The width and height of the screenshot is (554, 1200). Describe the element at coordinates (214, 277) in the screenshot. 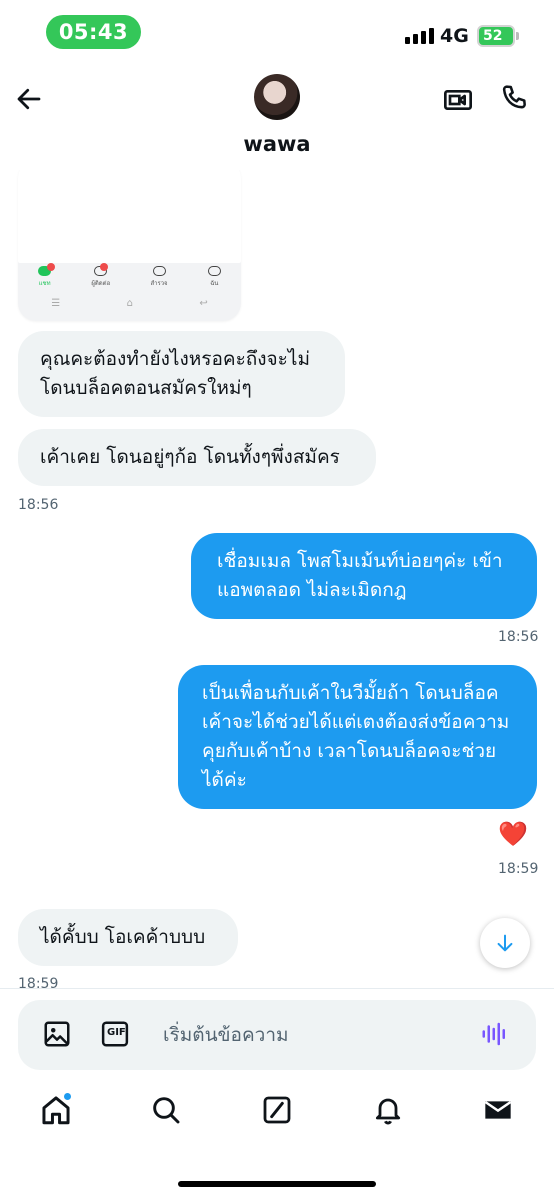

I see `attachment-tab-me: ฉัน` at that location.